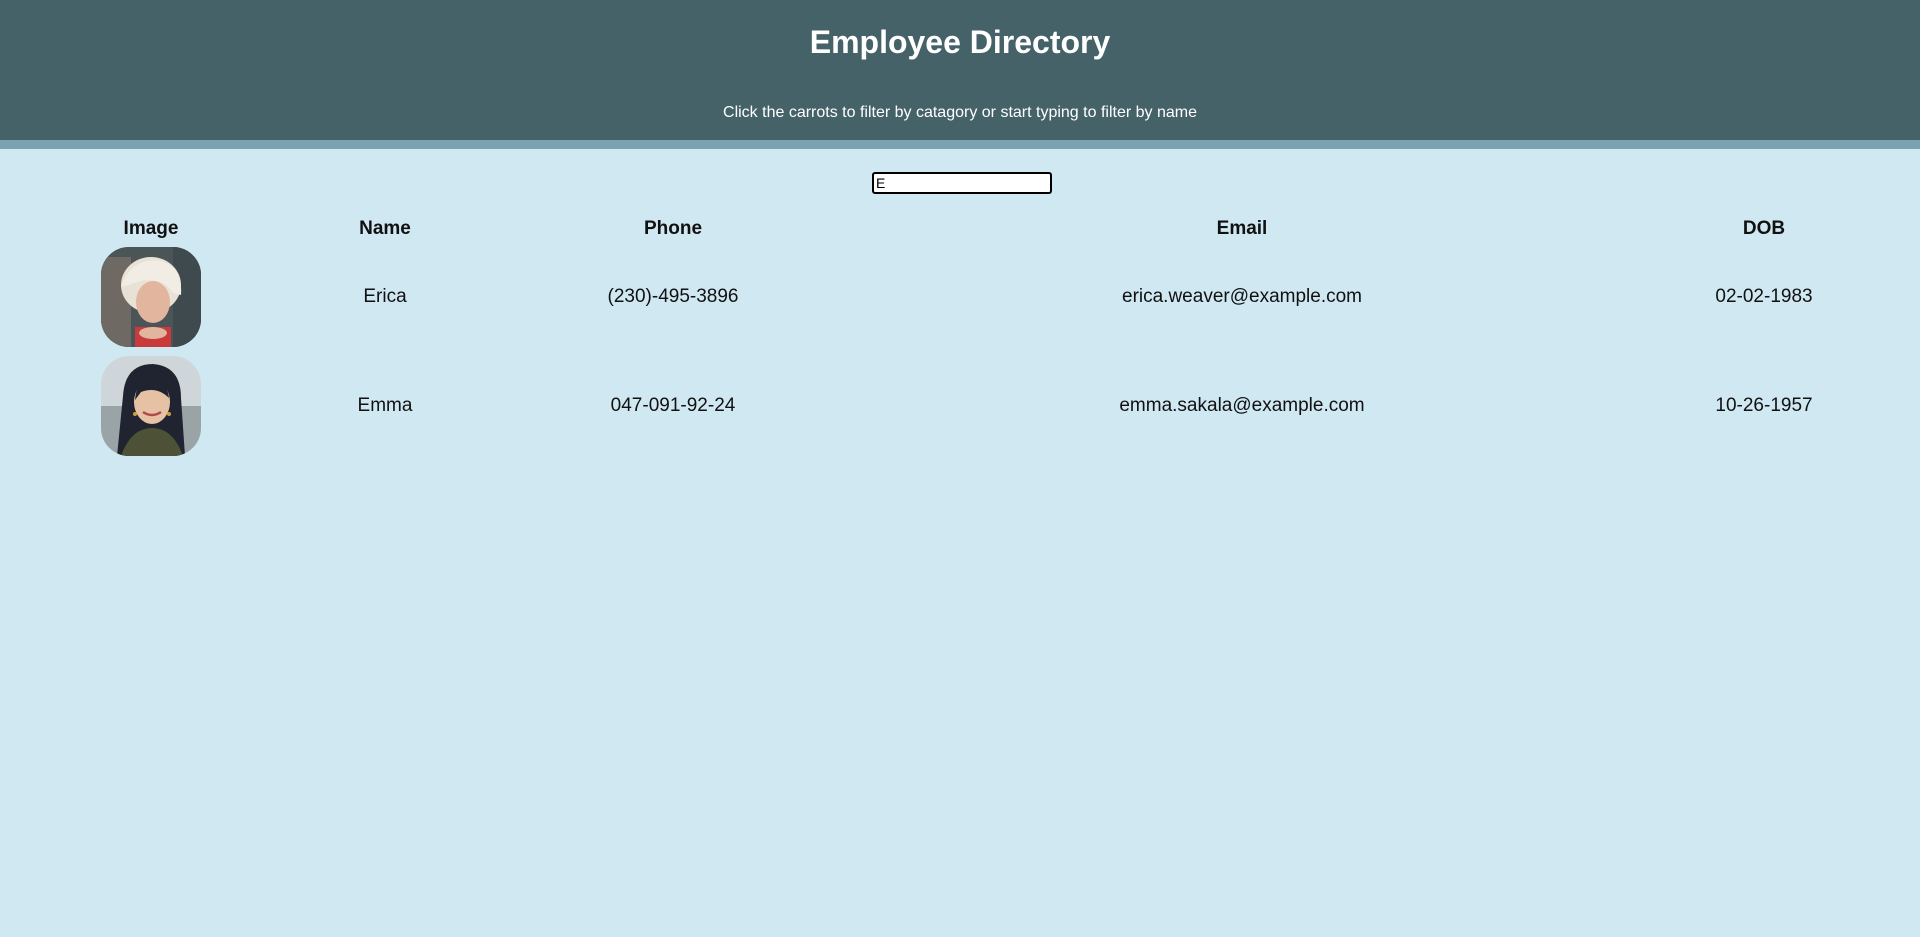  Describe the element at coordinates (151, 229) in the screenshot. I see `column-header-image: Image` at that location.